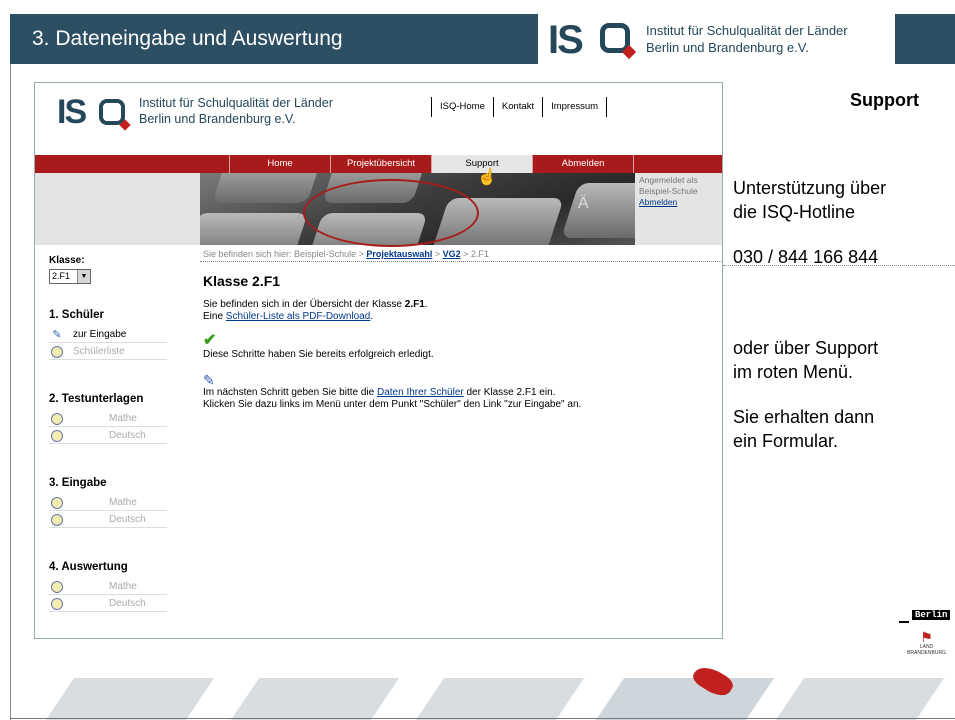 This screenshot has width=955, height=720. I want to click on berlin-logo-icon, so click(904, 620).